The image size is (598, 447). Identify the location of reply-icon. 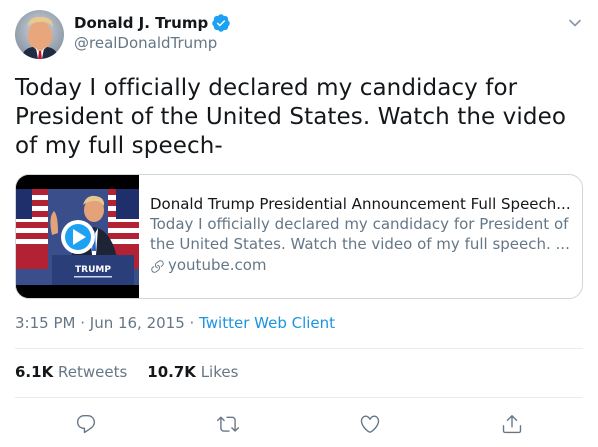
(86, 424).